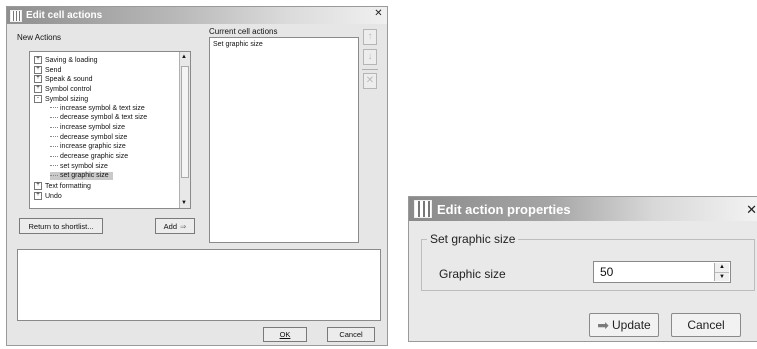 The image size is (757, 349). What do you see at coordinates (69, 80) in the screenshot?
I see `tree-item-label: Speak & sound` at bounding box center [69, 80].